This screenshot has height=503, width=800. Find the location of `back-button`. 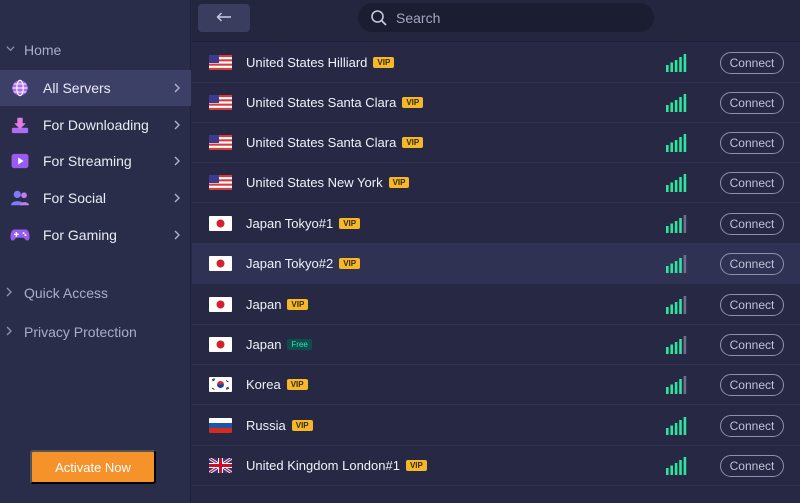

back-button is located at coordinates (224, 18).